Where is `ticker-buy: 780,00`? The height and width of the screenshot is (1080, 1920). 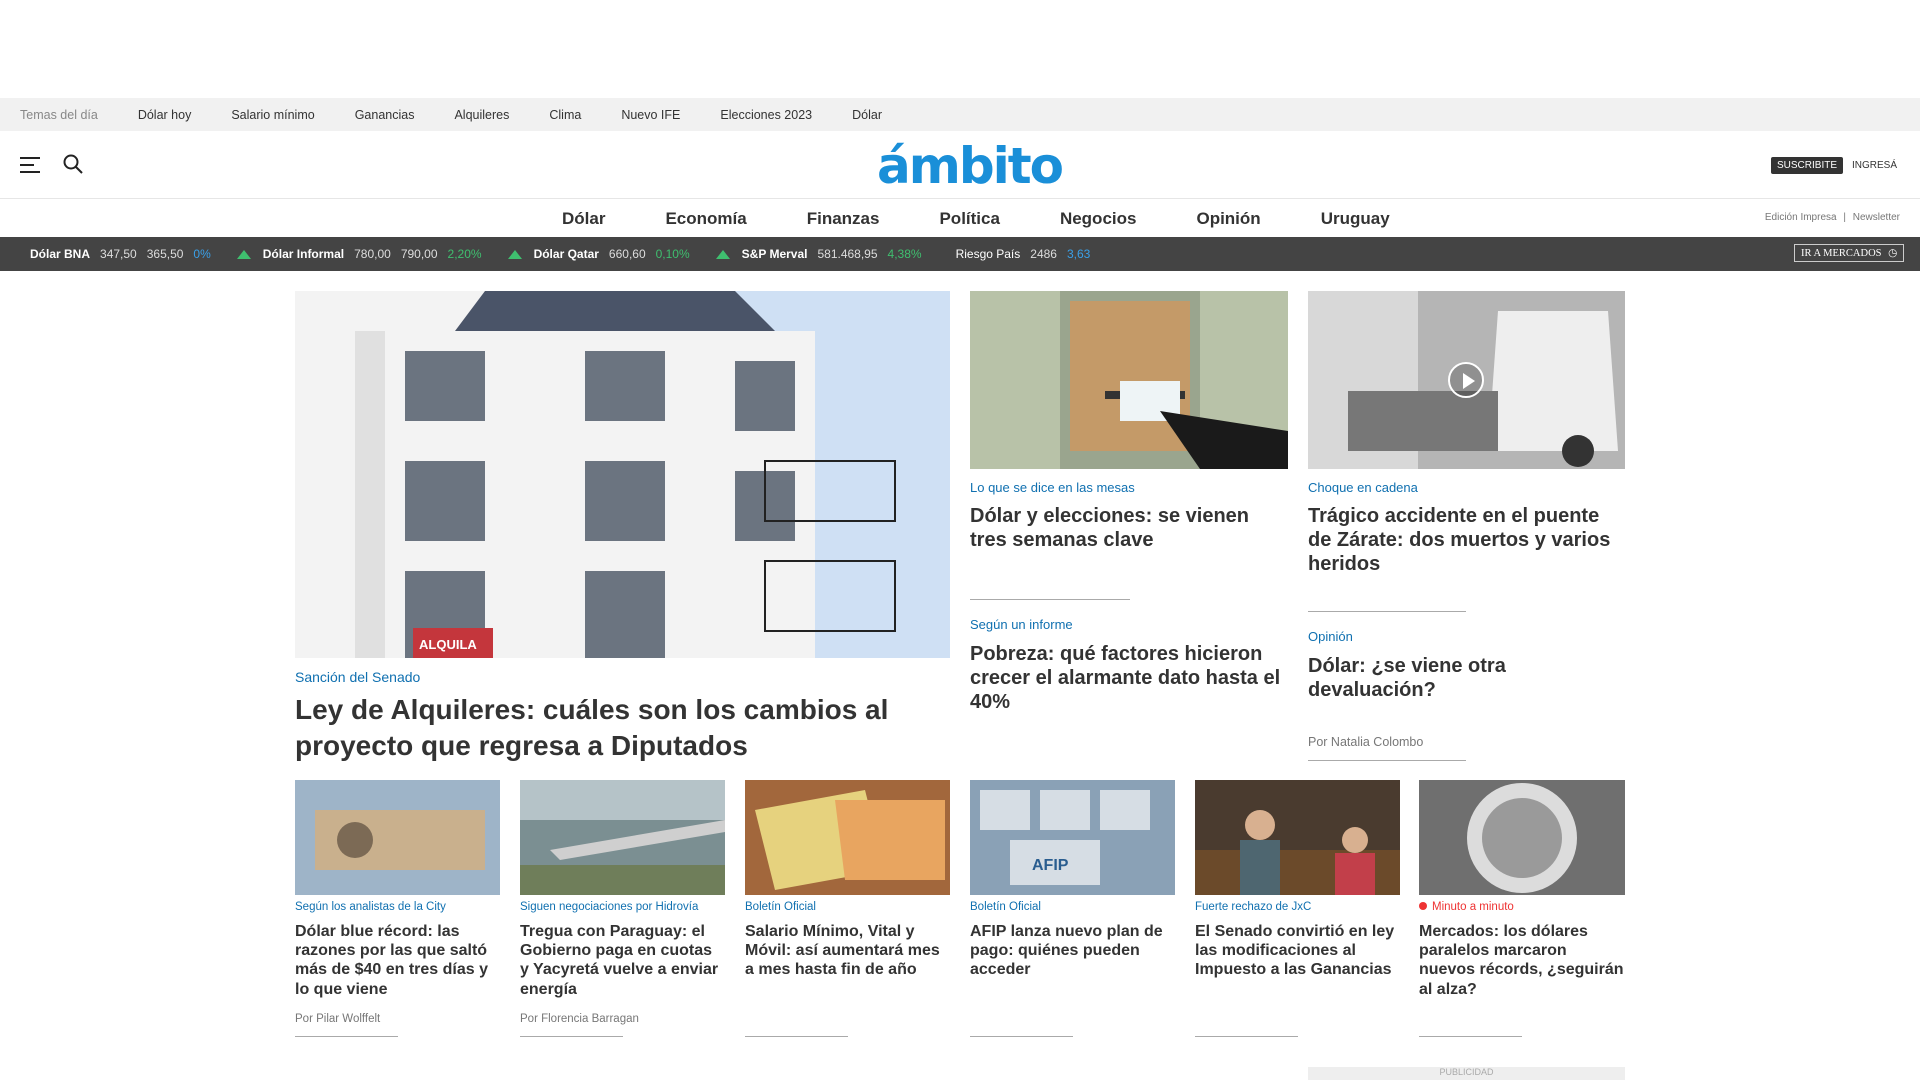
ticker-buy: 780,00 is located at coordinates (372, 254).